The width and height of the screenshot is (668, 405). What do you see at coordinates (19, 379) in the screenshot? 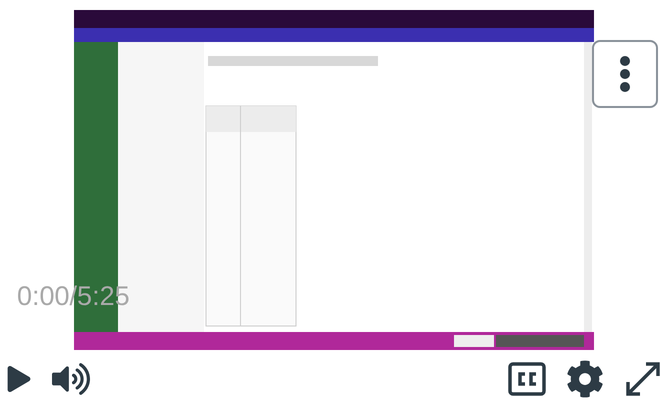
I see `play-button` at bounding box center [19, 379].